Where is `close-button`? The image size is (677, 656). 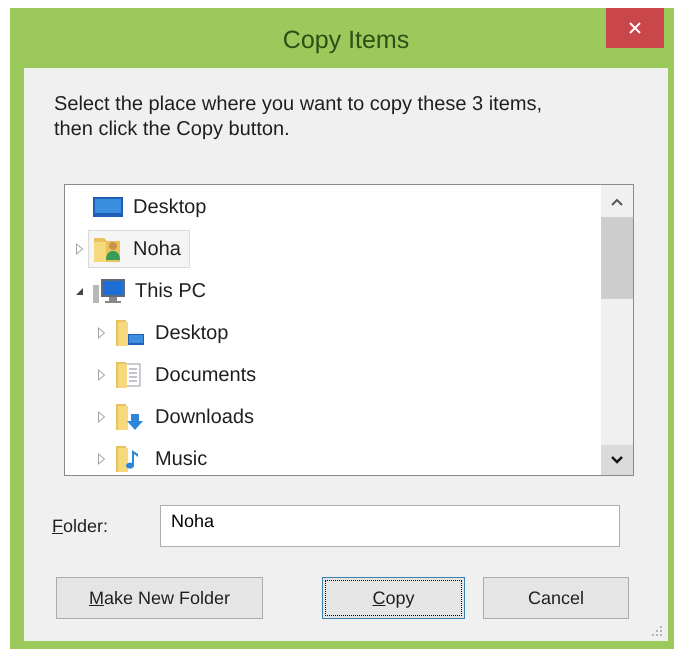
close-button is located at coordinates (635, 28).